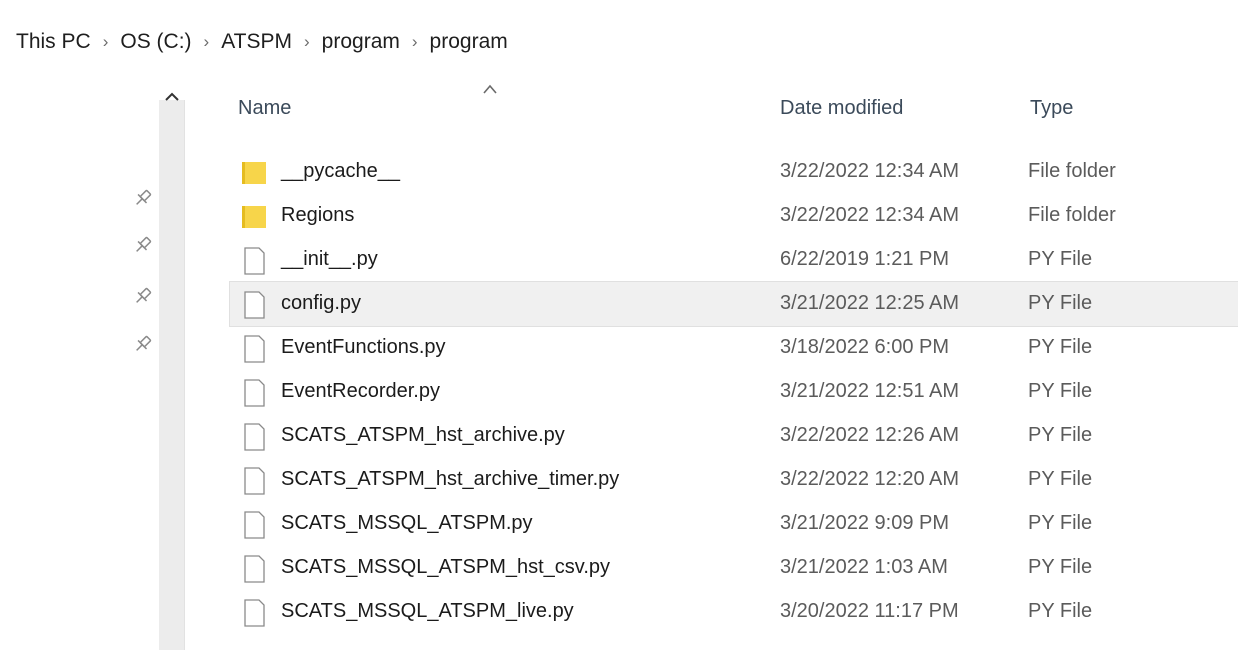  Describe the element at coordinates (53, 42) in the screenshot. I see `breadcrumb-this-pc: This PC` at that location.